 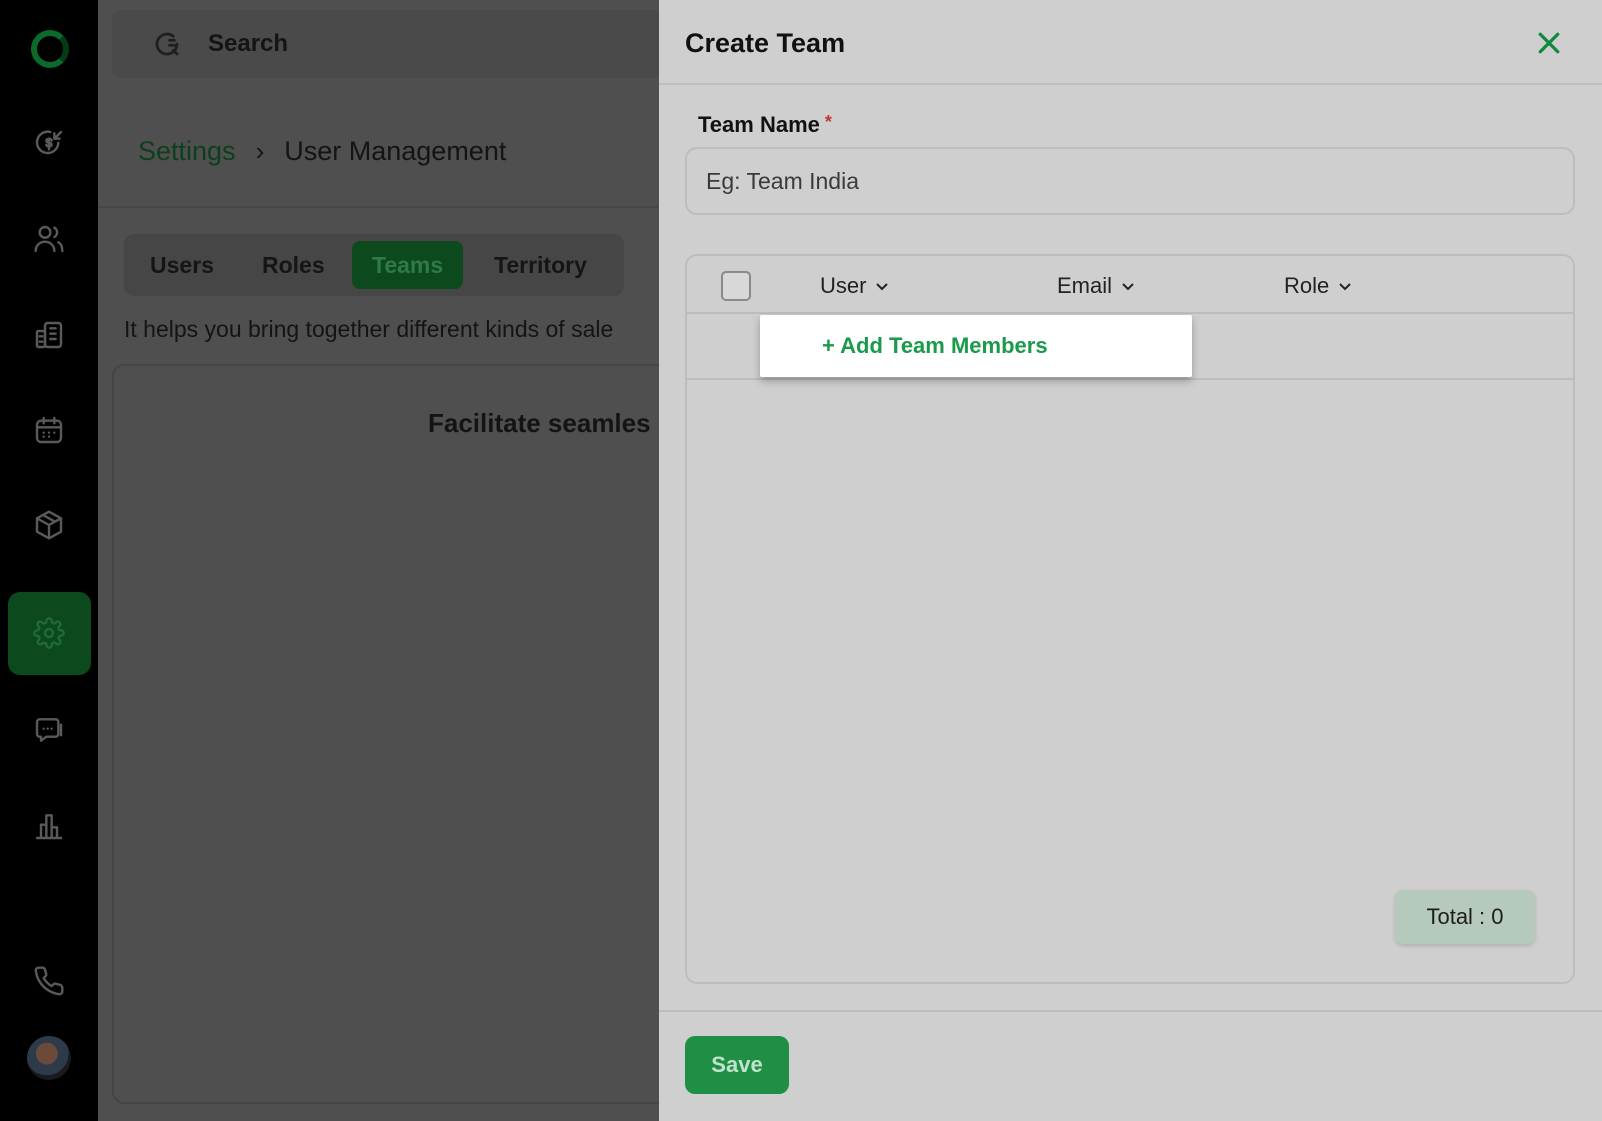 What do you see at coordinates (843, 285) in the screenshot?
I see `column-user-label: User` at bounding box center [843, 285].